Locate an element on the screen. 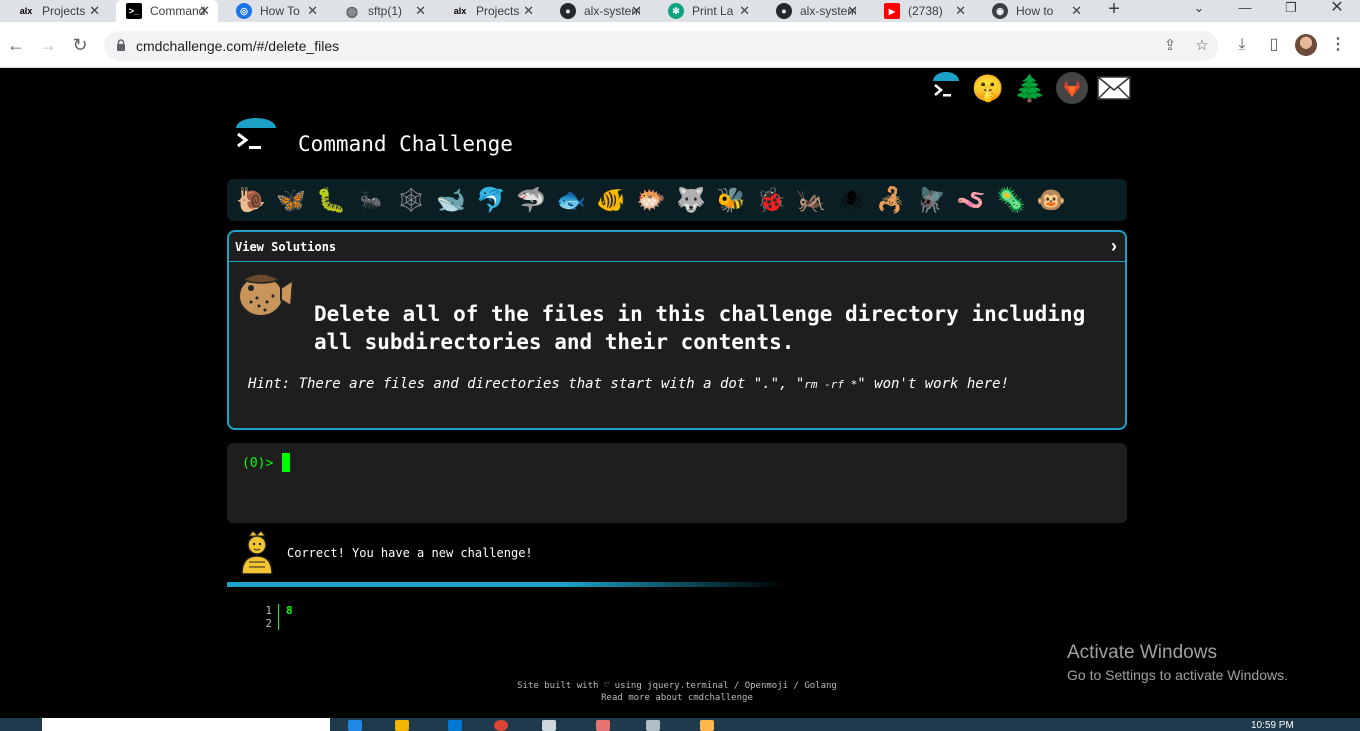 The height and width of the screenshot is (731, 1360). worm-icon: 🪱 is located at coordinates (971, 200).